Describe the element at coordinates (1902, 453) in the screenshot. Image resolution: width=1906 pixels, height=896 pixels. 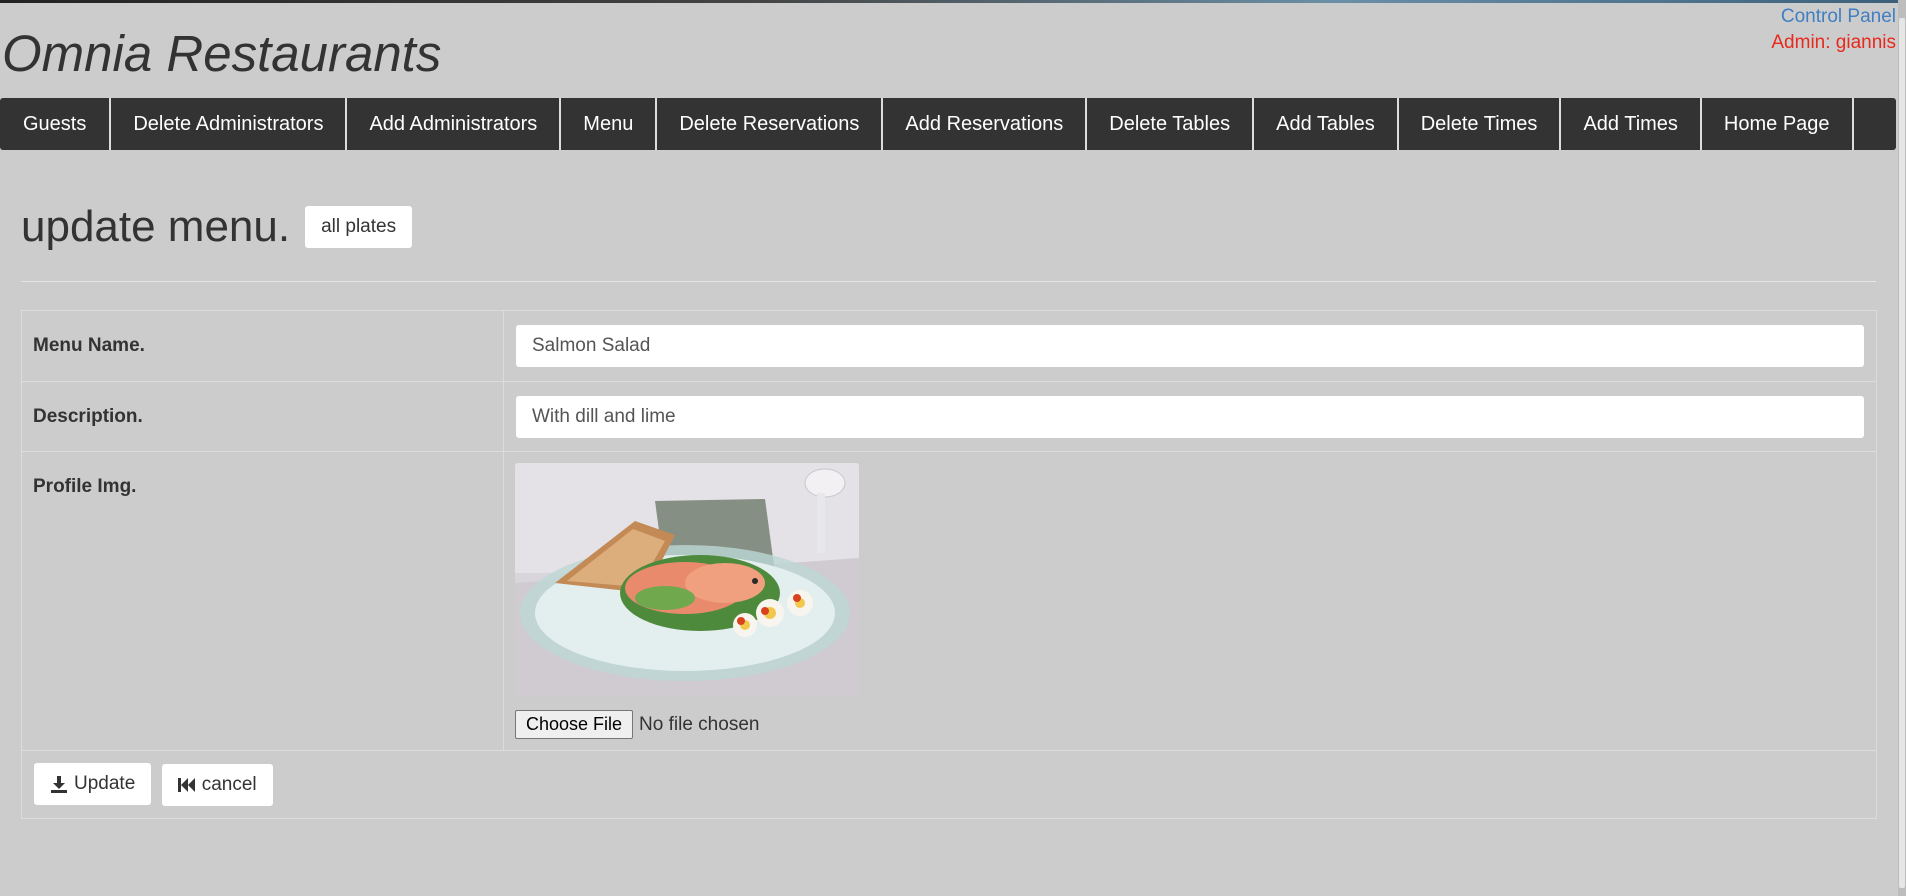
I see `scrollbar-thumb` at that location.